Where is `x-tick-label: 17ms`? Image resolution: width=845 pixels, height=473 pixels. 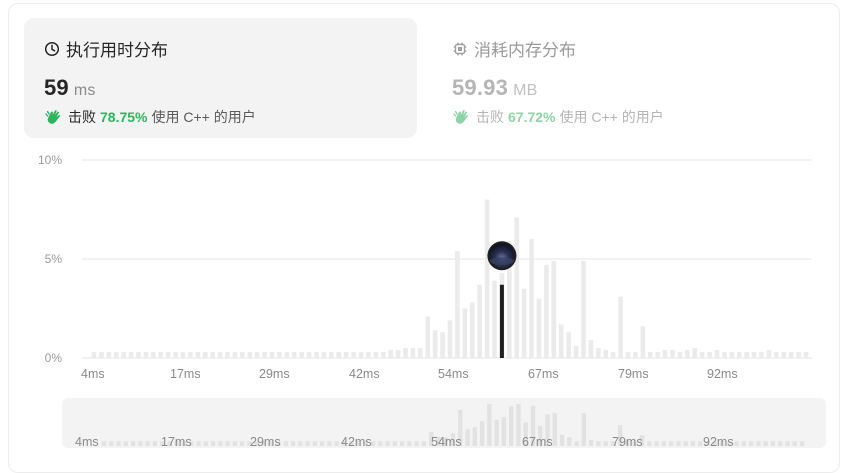
x-tick-label: 17ms is located at coordinates (185, 374).